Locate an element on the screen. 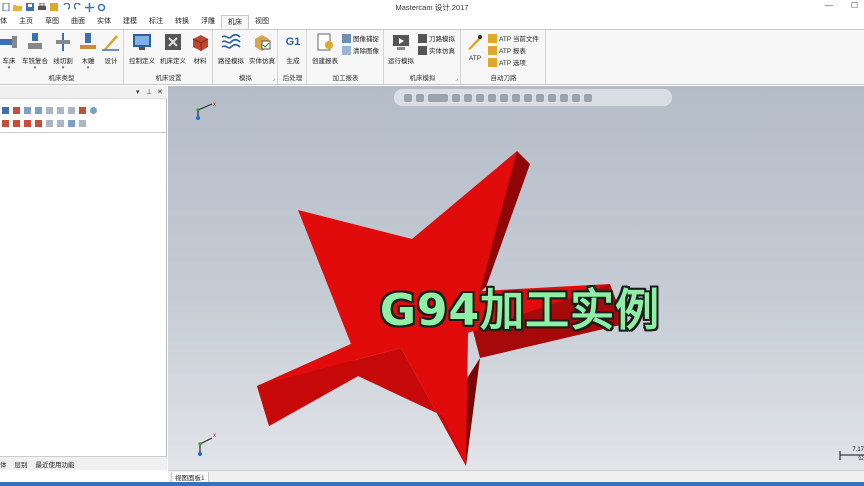 The height and width of the screenshot is (486, 864). insert-arrow-icon is located at coordinates (27, 123).